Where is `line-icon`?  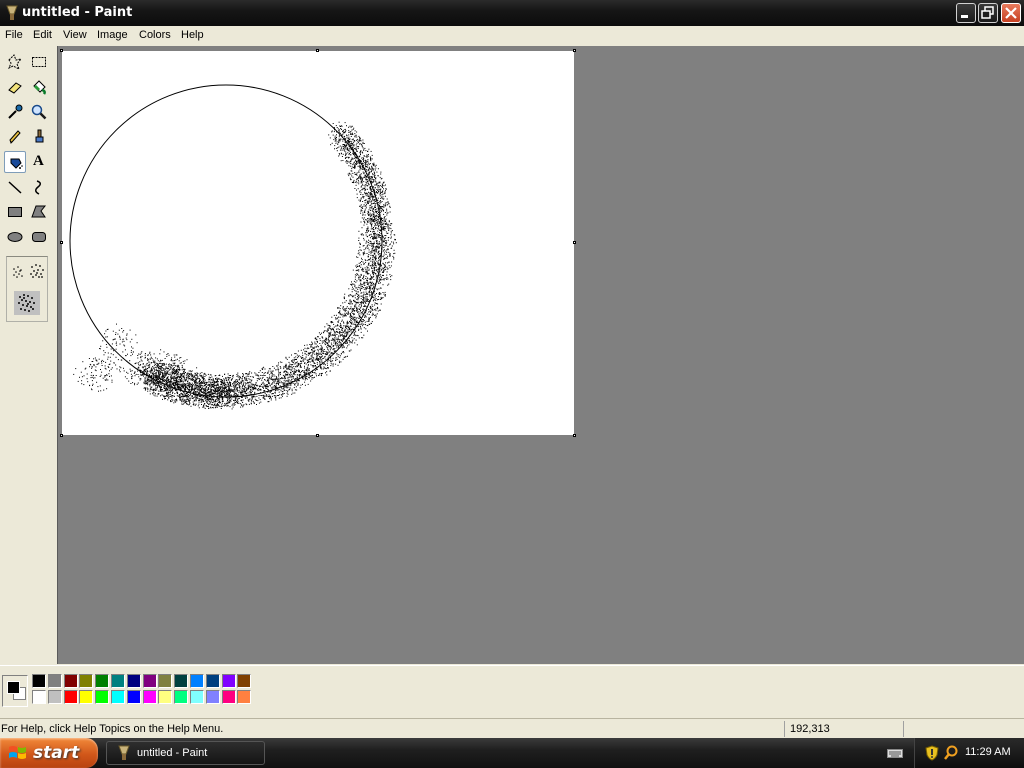 line-icon is located at coordinates (15, 187).